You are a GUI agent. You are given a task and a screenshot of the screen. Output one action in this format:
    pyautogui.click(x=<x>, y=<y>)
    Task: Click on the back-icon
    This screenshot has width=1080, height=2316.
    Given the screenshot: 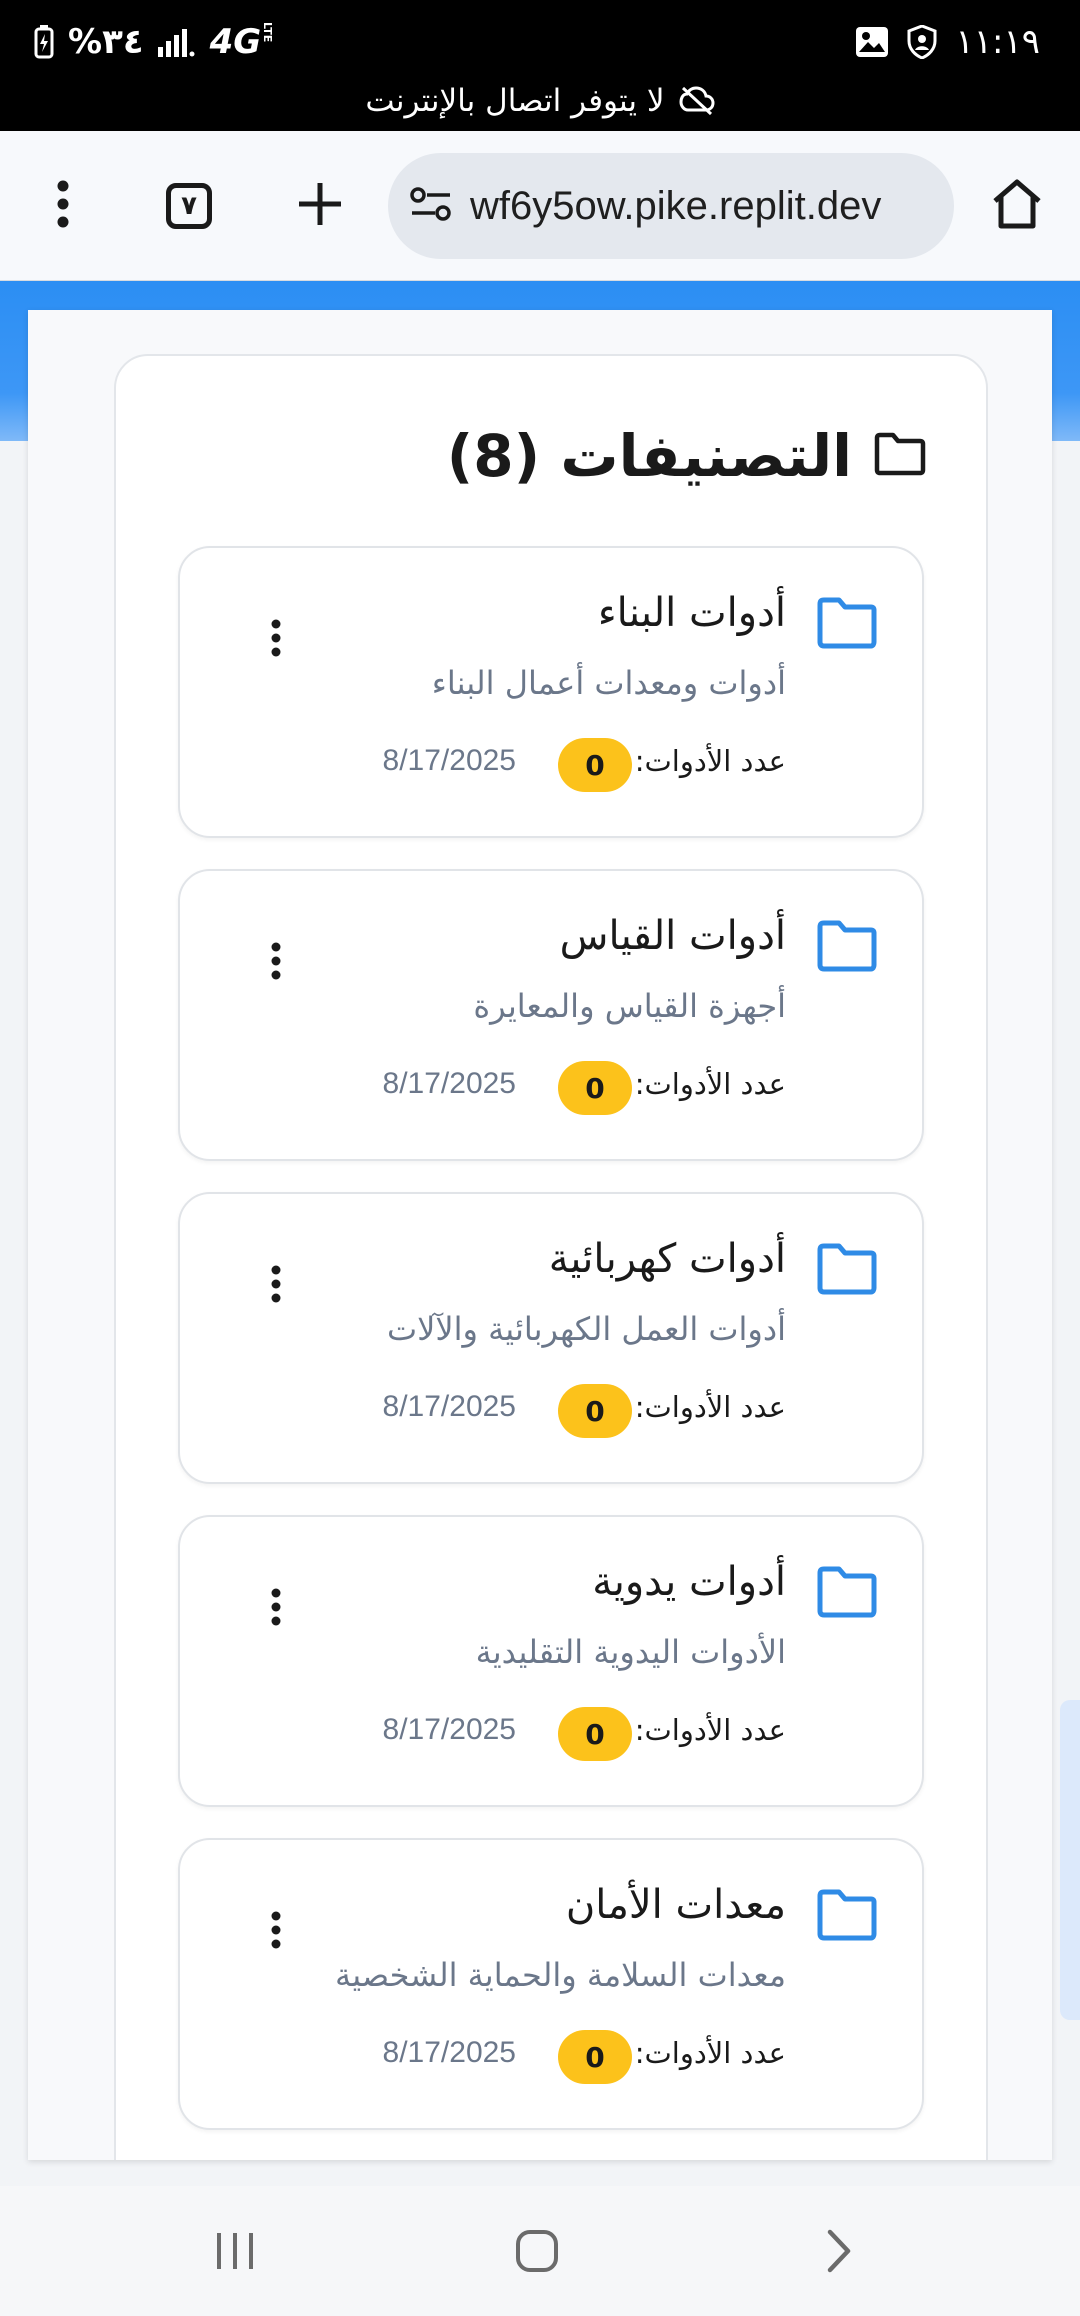 What is the action you would take?
    pyautogui.click(x=839, y=2251)
    